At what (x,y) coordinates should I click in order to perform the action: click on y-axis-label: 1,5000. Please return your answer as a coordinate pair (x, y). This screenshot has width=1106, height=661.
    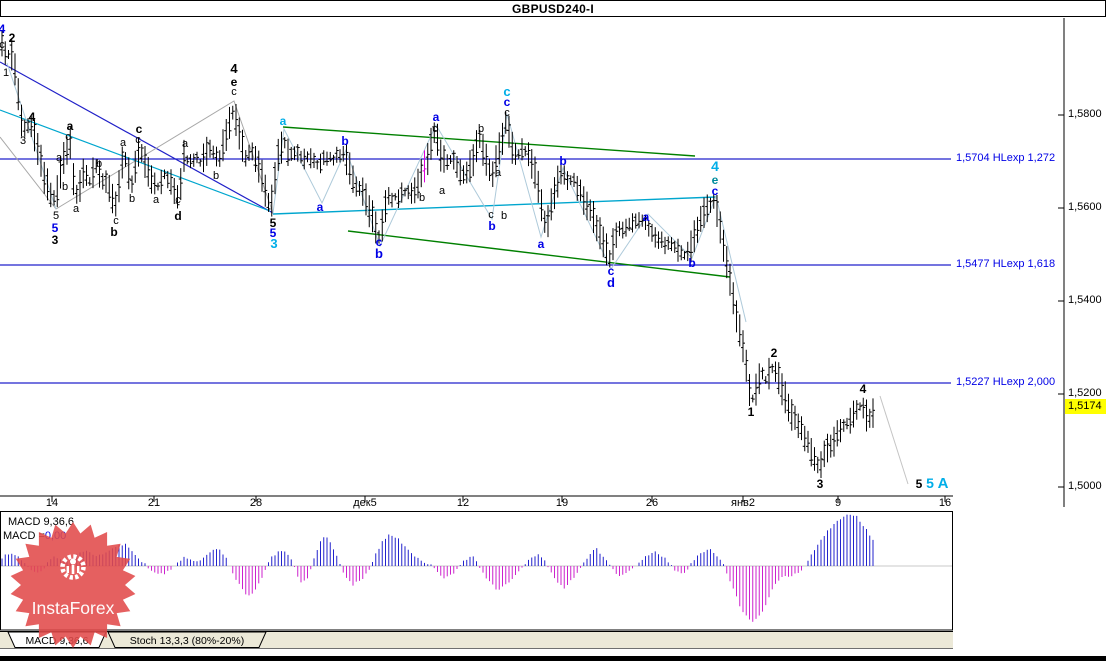
    Looking at the image, I should click on (1085, 486).